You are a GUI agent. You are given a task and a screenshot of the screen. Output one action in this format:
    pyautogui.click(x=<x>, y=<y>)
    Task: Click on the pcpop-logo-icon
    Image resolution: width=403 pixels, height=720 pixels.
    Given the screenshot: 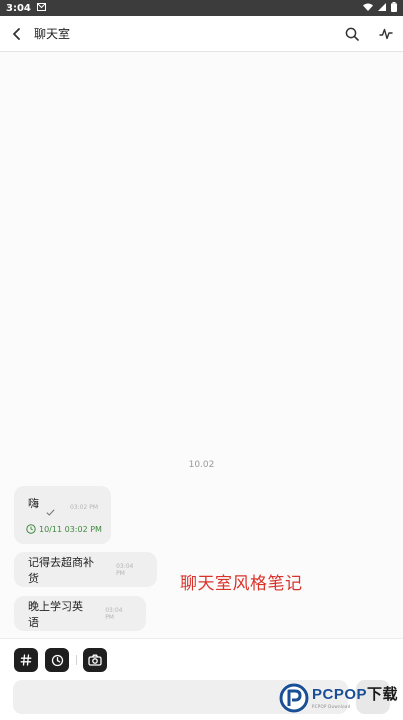 What is the action you would take?
    pyautogui.click(x=294, y=698)
    